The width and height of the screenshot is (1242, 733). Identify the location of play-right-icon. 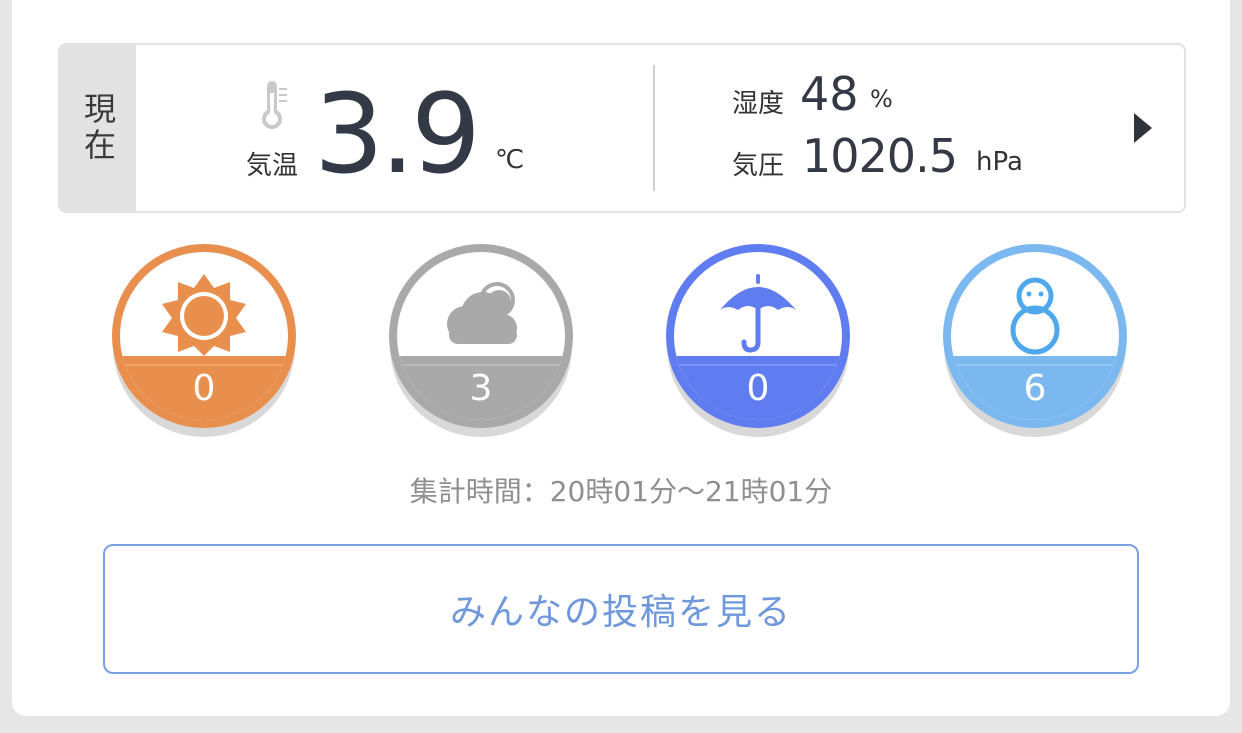
(1143, 128).